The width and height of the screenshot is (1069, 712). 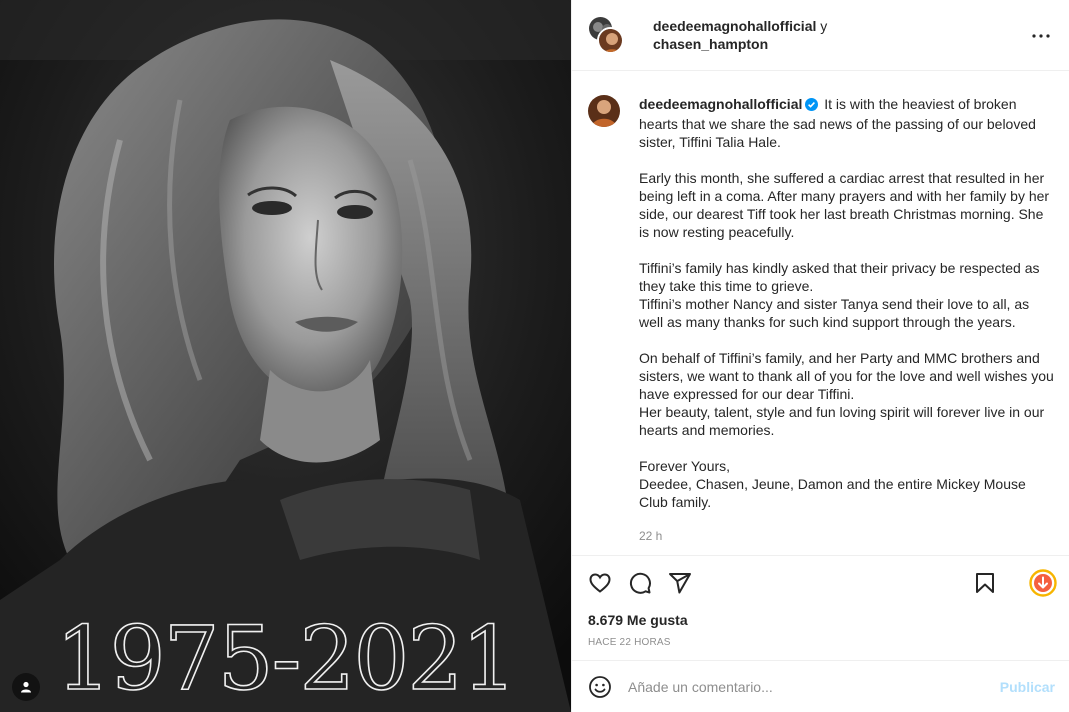 I want to click on like-count: 8.679 Me gusta, so click(x=820, y=621).